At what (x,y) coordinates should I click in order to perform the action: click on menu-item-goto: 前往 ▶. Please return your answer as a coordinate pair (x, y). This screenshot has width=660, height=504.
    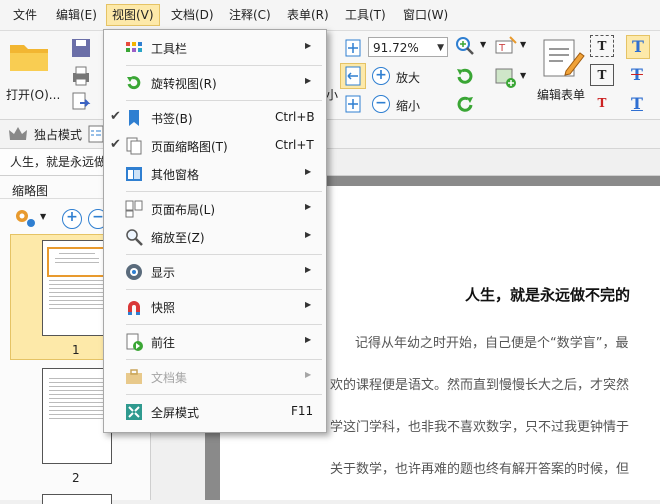
    Looking at the image, I should click on (215, 342).